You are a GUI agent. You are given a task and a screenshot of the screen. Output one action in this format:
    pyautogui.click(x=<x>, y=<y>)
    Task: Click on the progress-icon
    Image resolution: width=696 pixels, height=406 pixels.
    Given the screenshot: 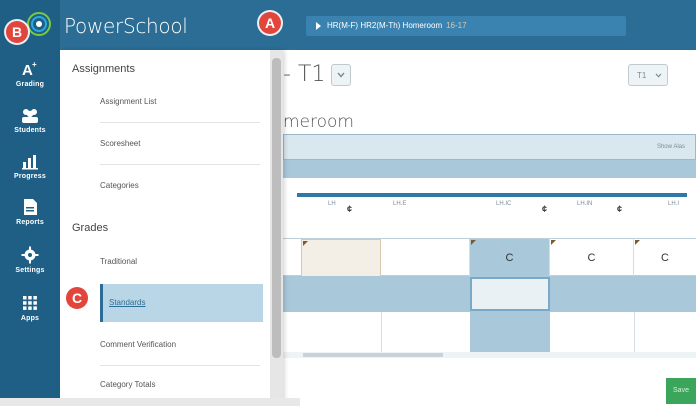 What is the action you would take?
    pyautogui.click(x=30, y=162)
    